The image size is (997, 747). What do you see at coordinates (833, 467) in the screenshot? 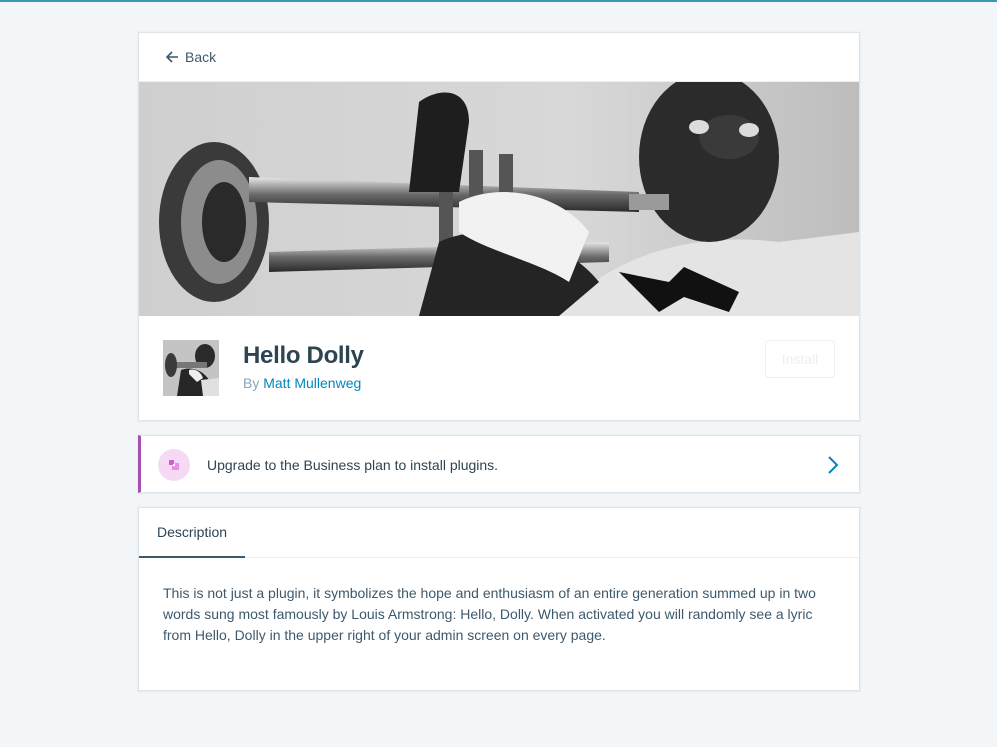
I see `chevron-right-icon` at bounding box center [833, 467].